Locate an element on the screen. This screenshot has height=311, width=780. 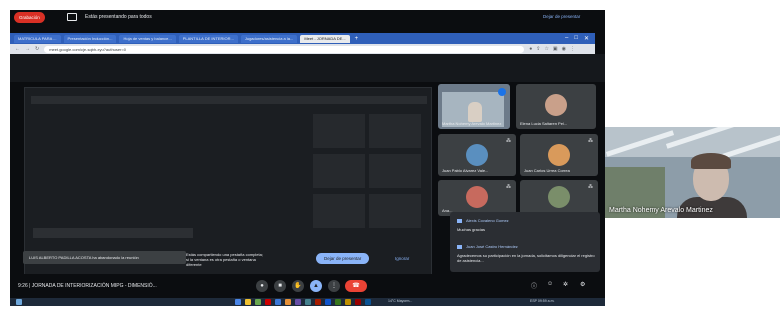
more-options-button: ⋮ is located at coordinates (334, 286).